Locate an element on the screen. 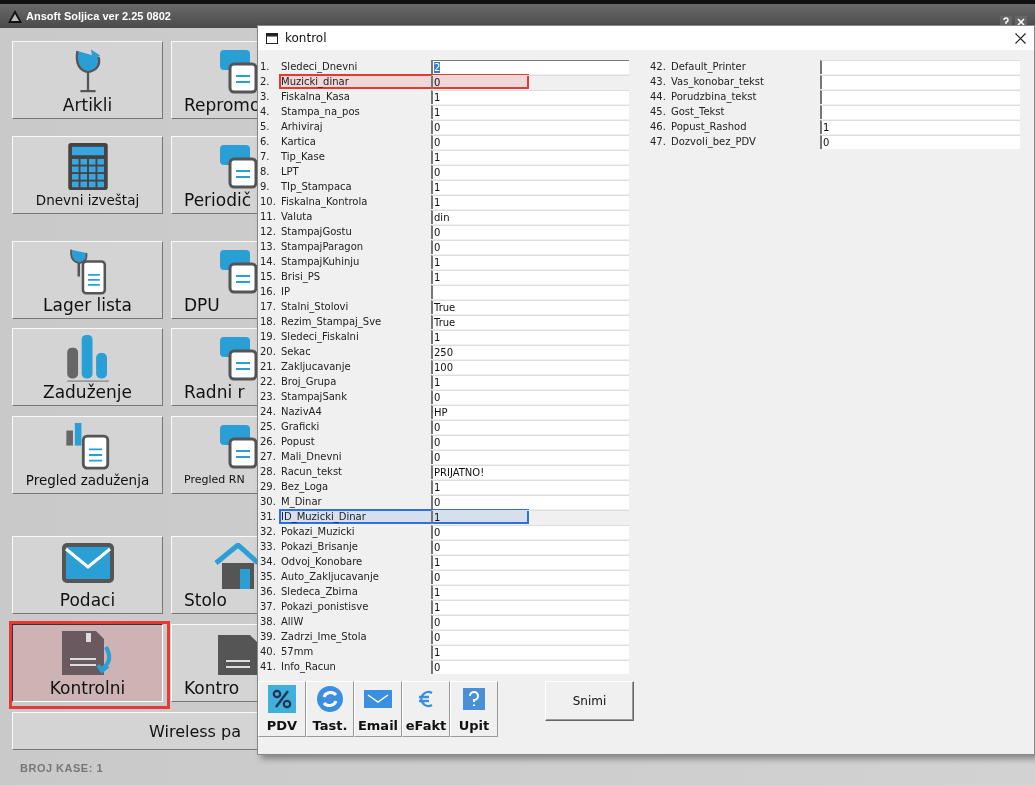  close-icon is located at coordinates (1020, 38).